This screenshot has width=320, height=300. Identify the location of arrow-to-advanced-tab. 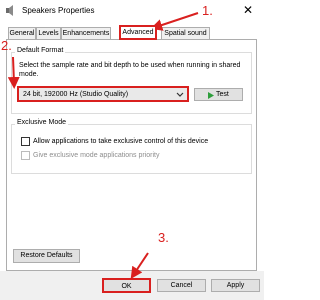
(174, 21).